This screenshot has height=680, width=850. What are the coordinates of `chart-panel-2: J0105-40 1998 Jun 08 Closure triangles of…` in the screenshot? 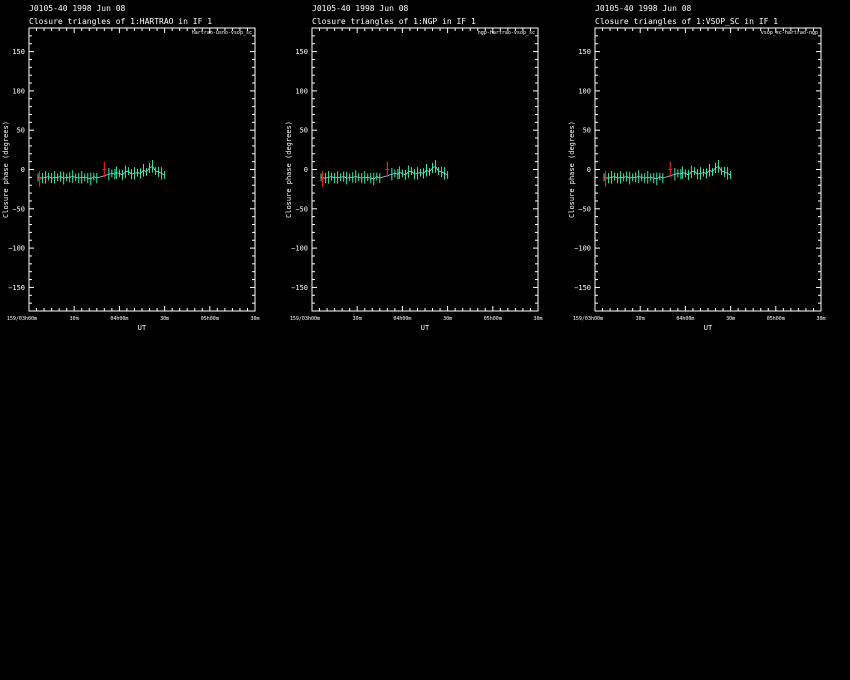 It's located at (414, 168).